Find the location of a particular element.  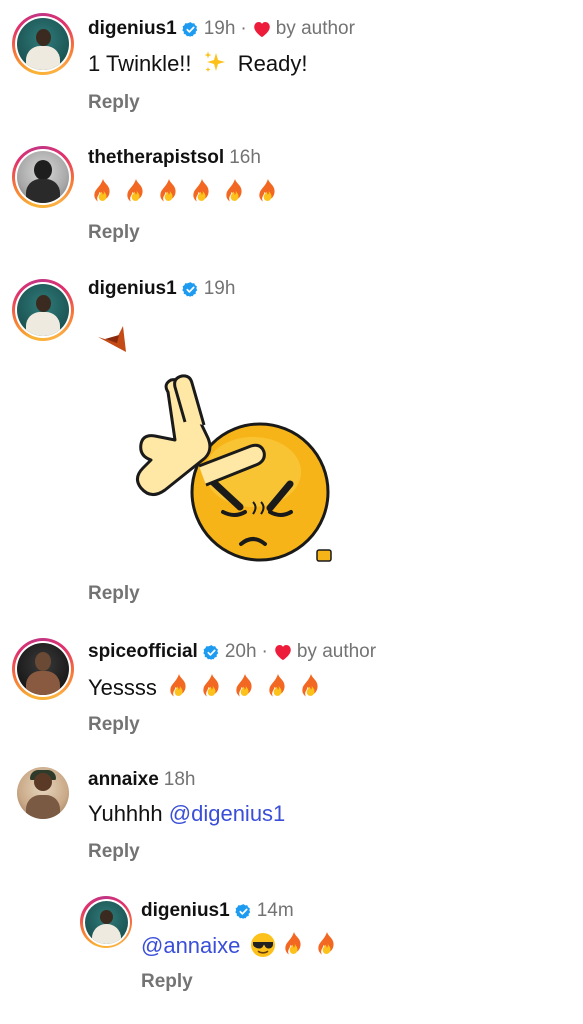

loser-hand-emoji-sticker is located at coordinates (217, 446).